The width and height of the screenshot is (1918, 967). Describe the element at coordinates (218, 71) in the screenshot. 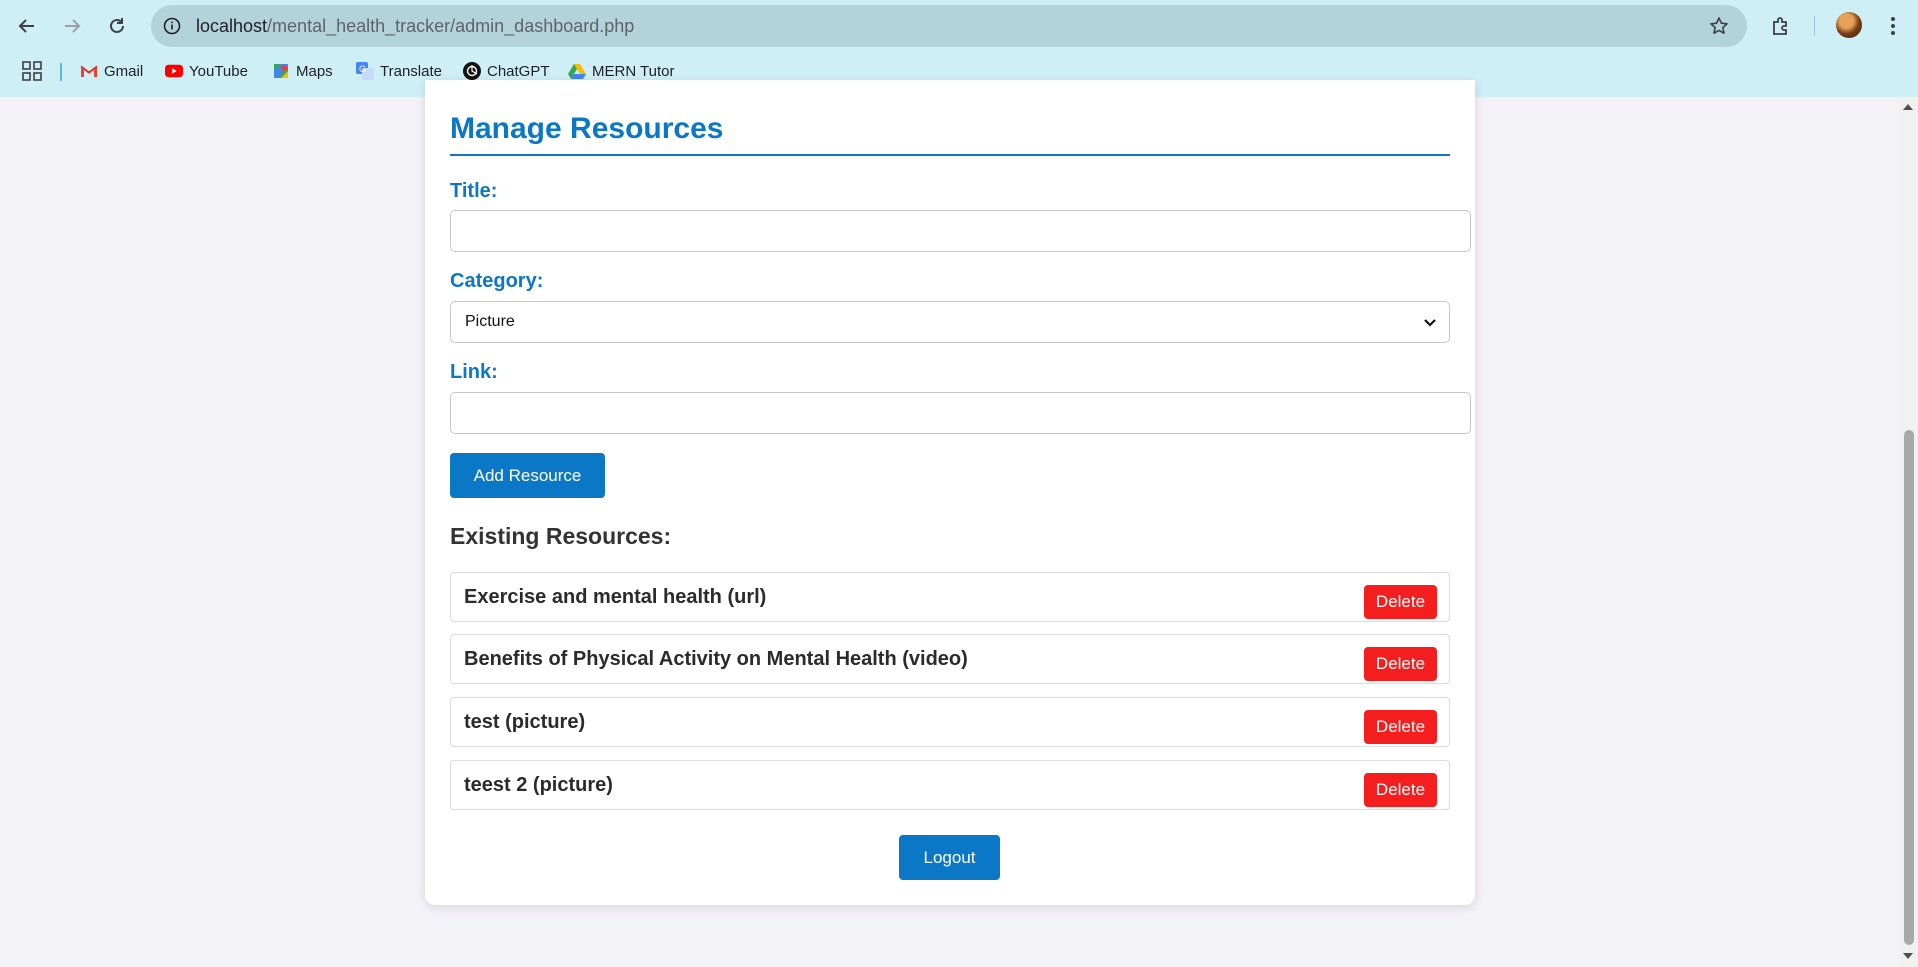

I see `bookmark-label: YouTube` at that location.